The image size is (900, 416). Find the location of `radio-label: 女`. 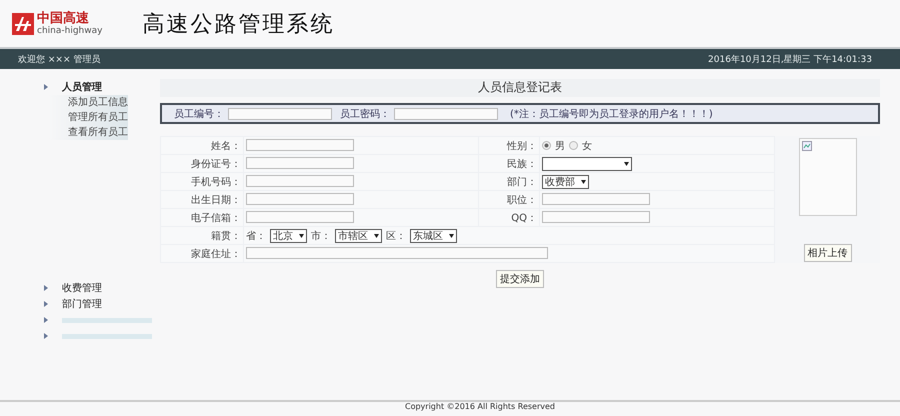

radio-label: 女 is located at coordinates (587, 146).